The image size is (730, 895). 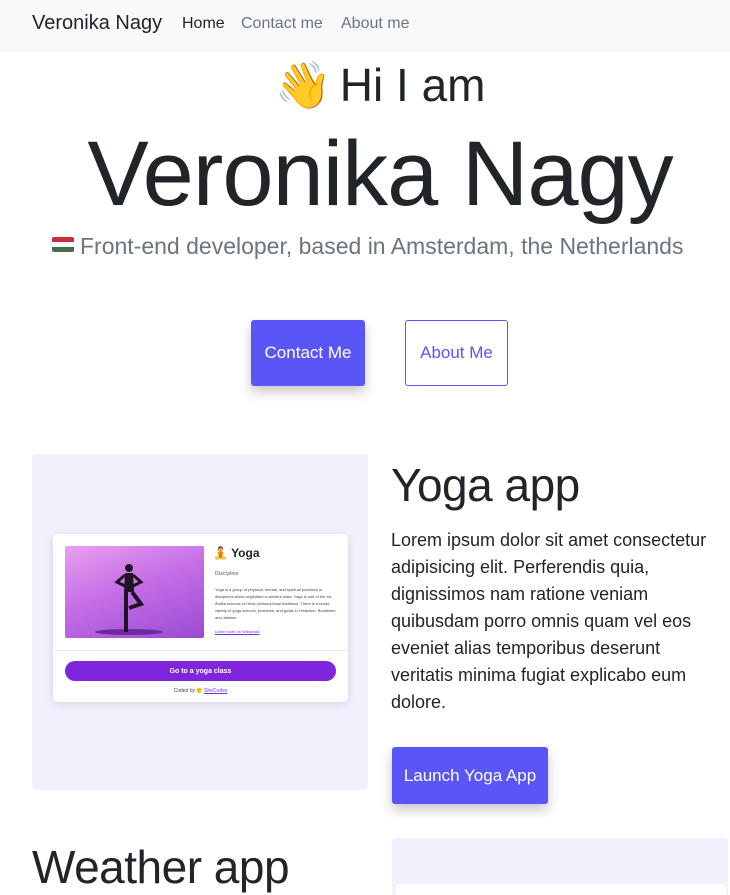 What do you see at coordinates (303, 85) in the screenshot?
I see `waving-hand-icon: 👋` at bounding box center [303, 85].